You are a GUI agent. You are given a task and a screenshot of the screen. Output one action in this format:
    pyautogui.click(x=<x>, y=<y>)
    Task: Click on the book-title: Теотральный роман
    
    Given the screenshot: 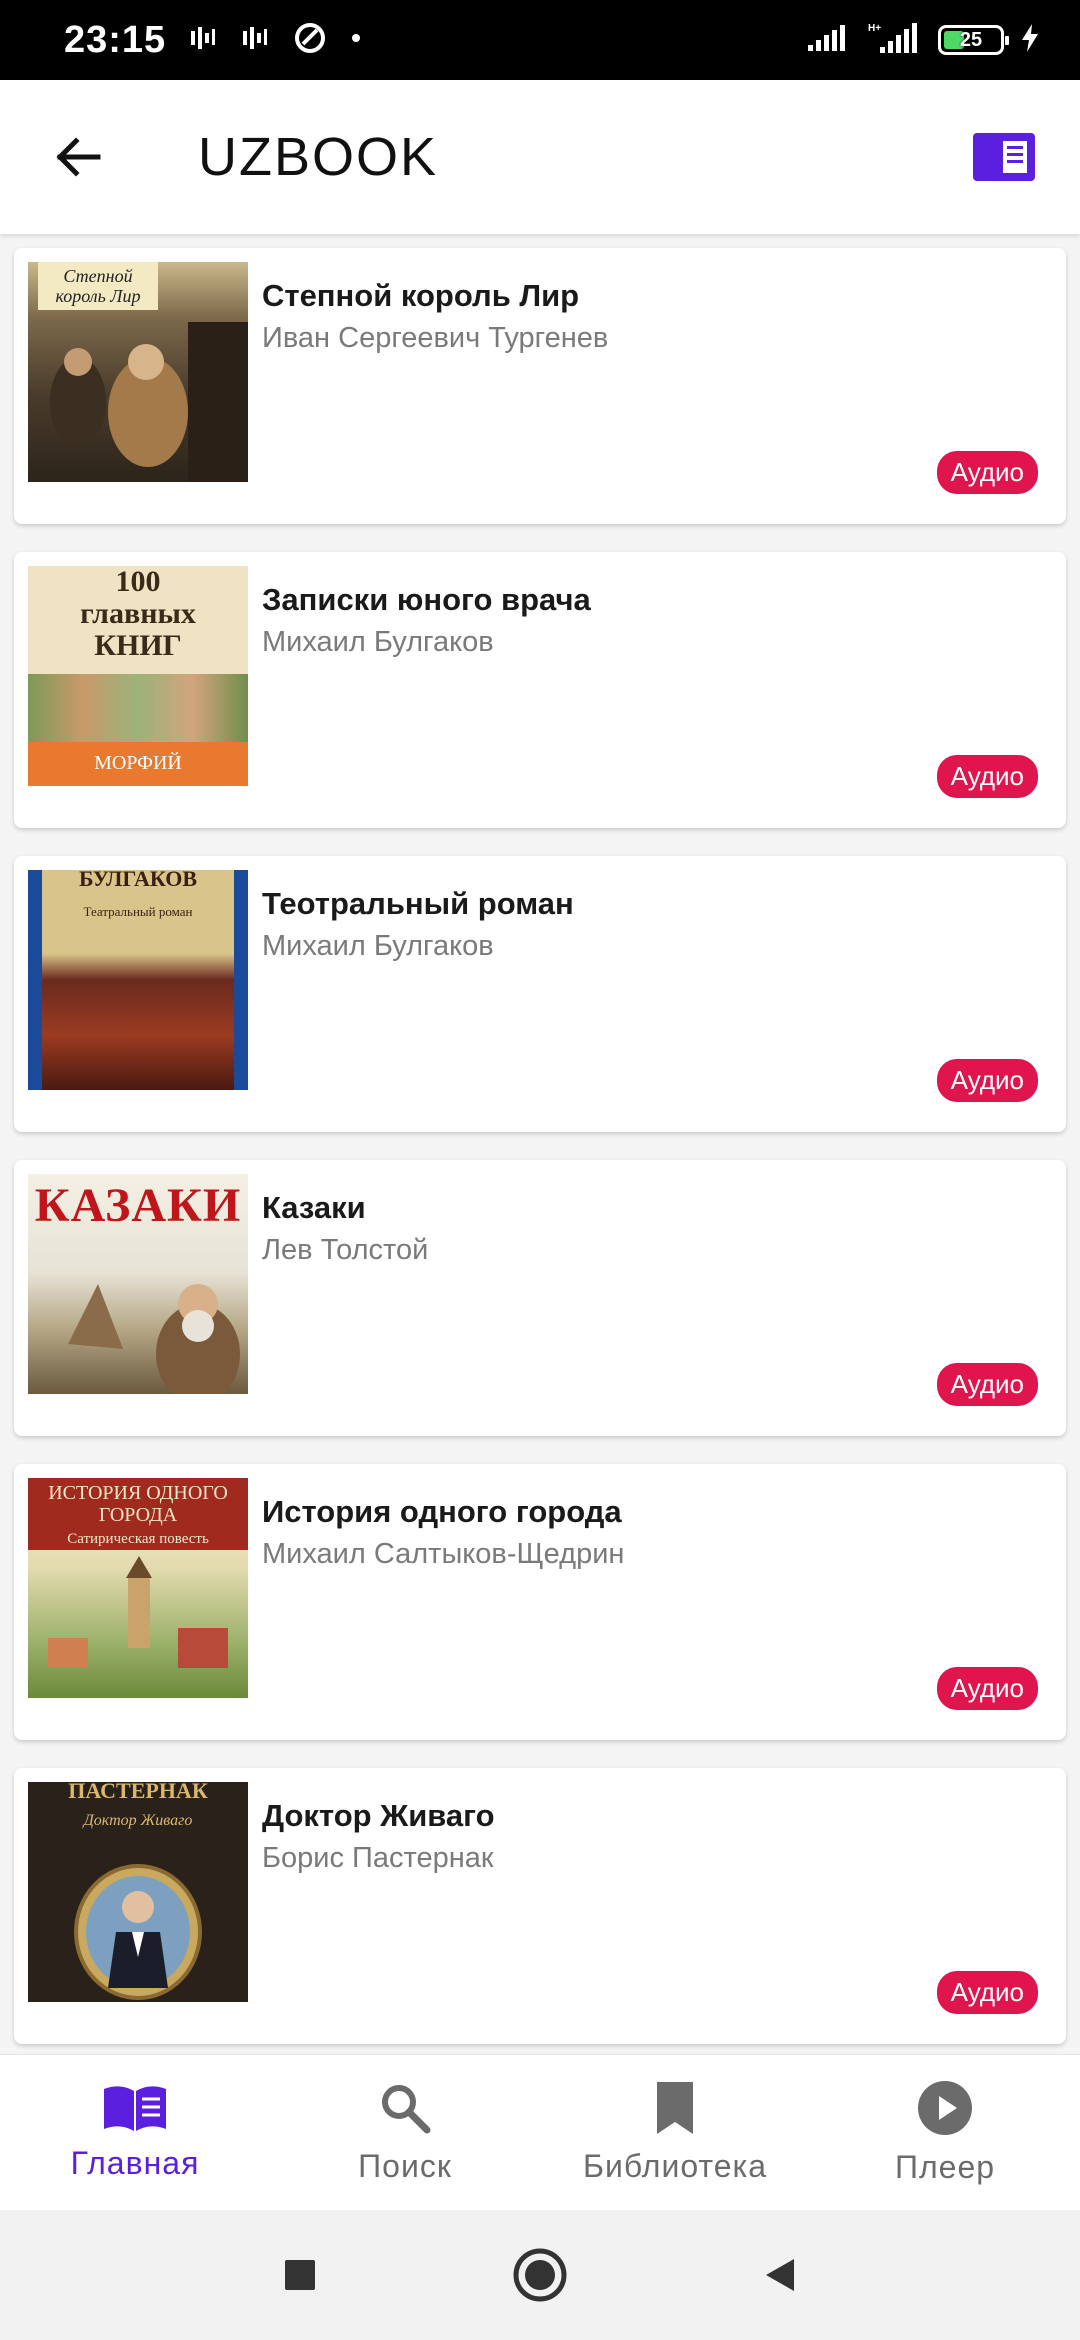 What is the action you would take?
    pyautogui.click(x=418, y=903)
    